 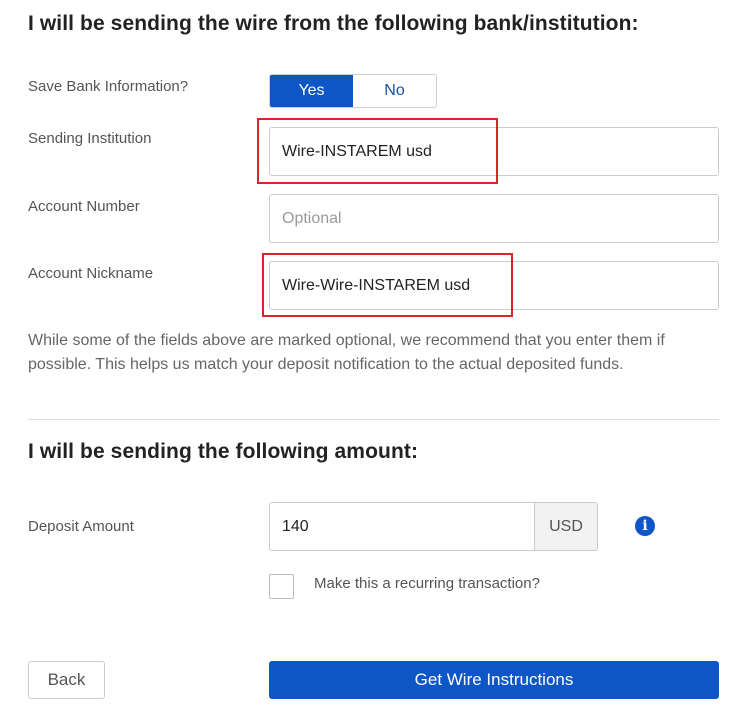 I want to click on sending-institution-label: Sending Institution, so click(x=90, y=138).